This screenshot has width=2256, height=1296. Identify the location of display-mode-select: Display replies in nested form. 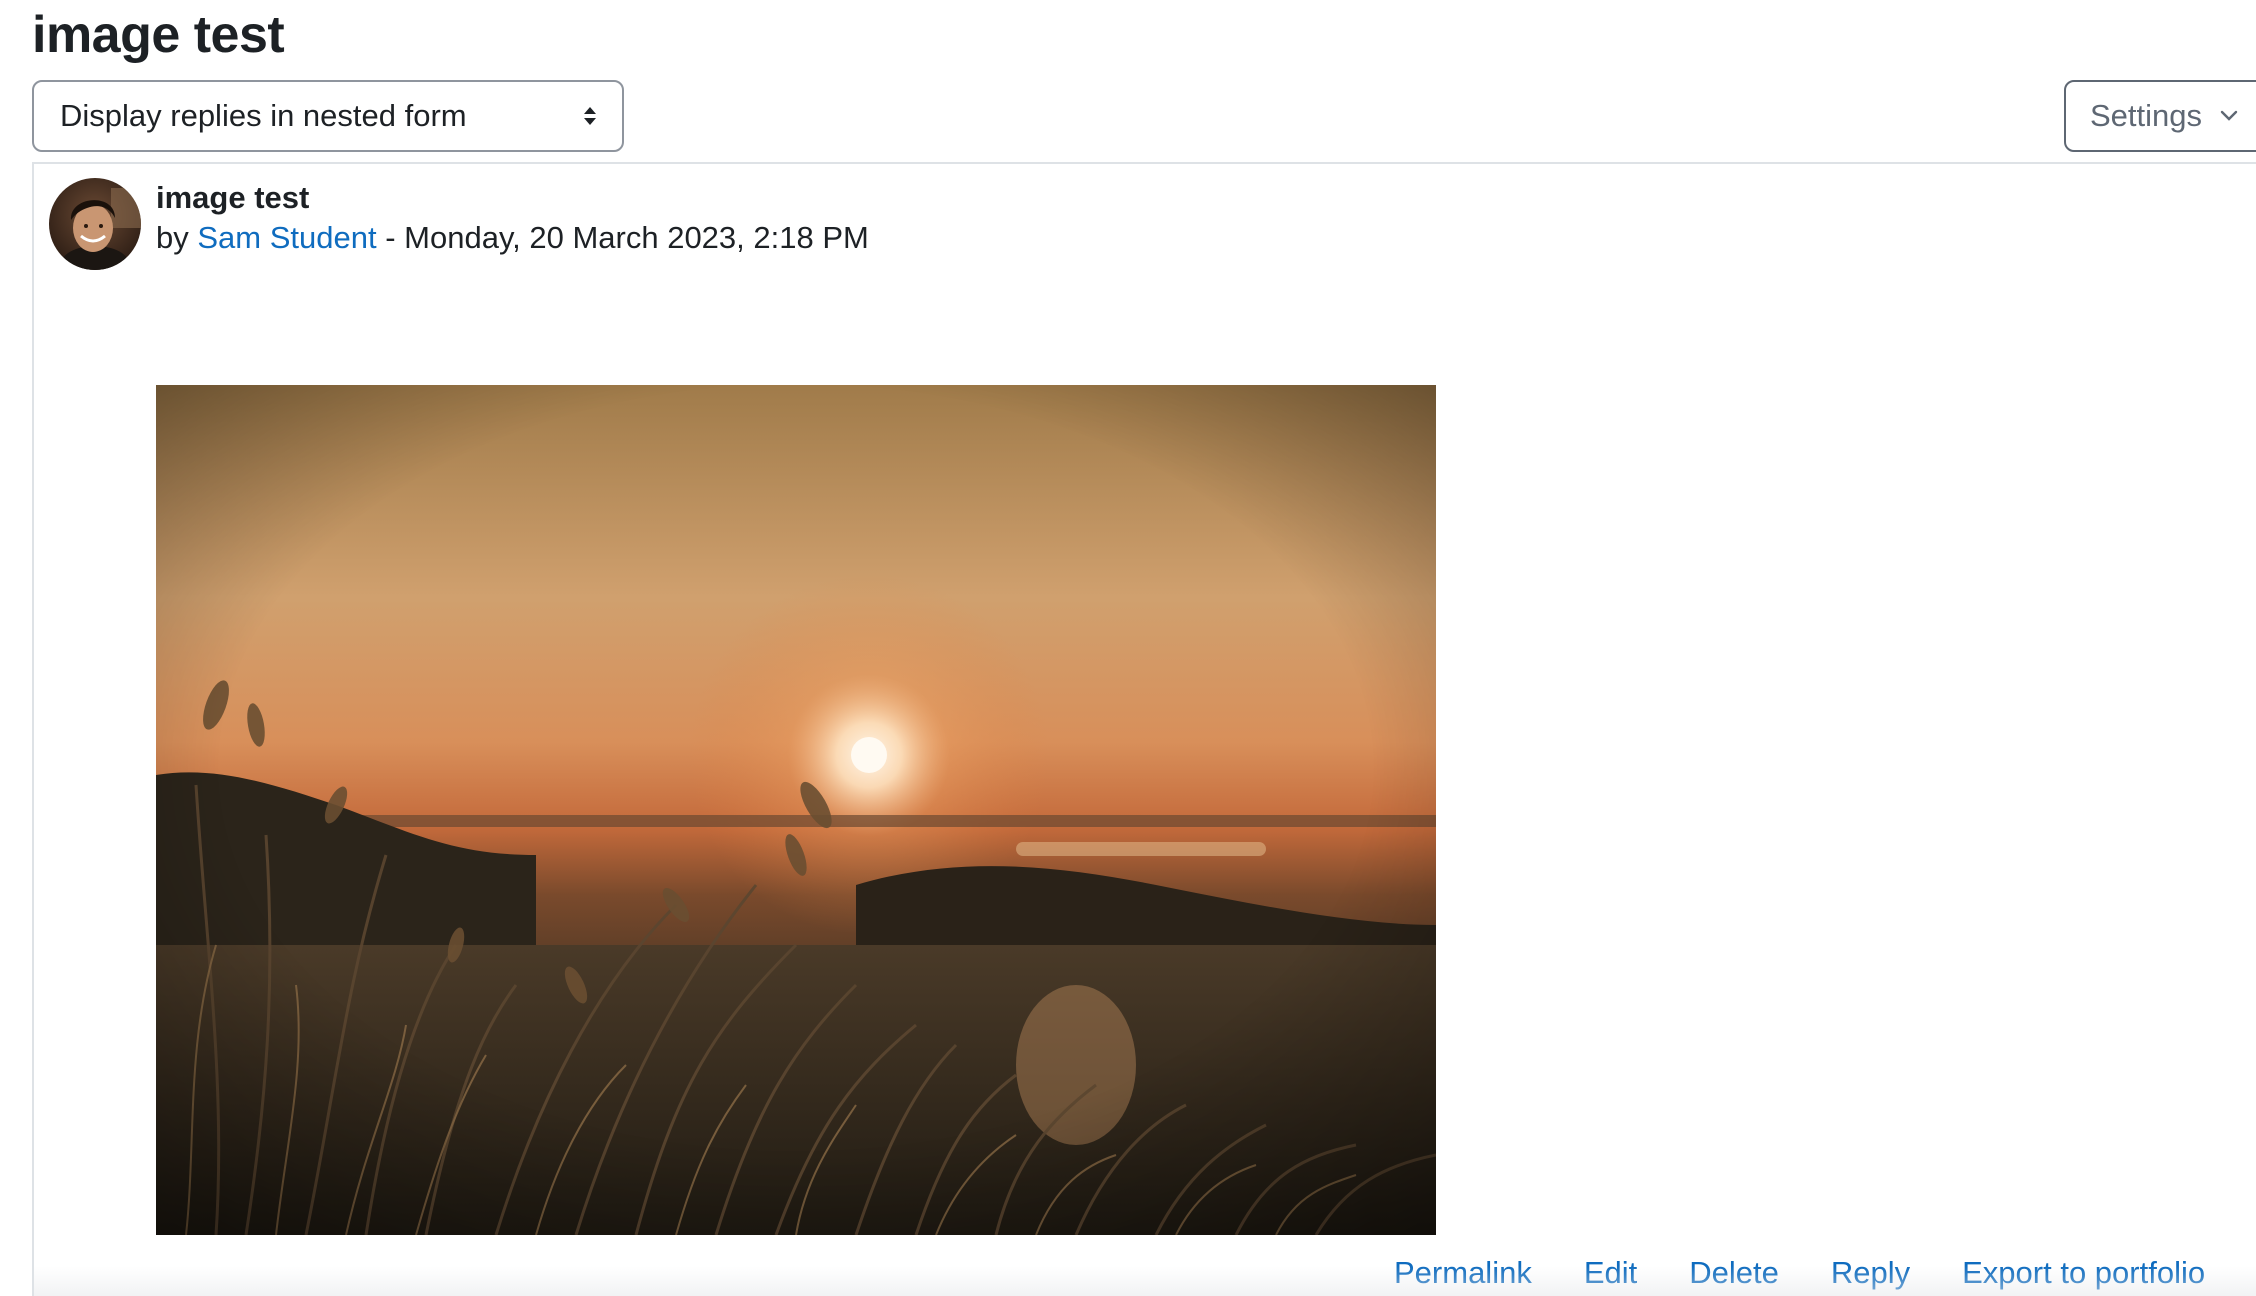
(328, 116).